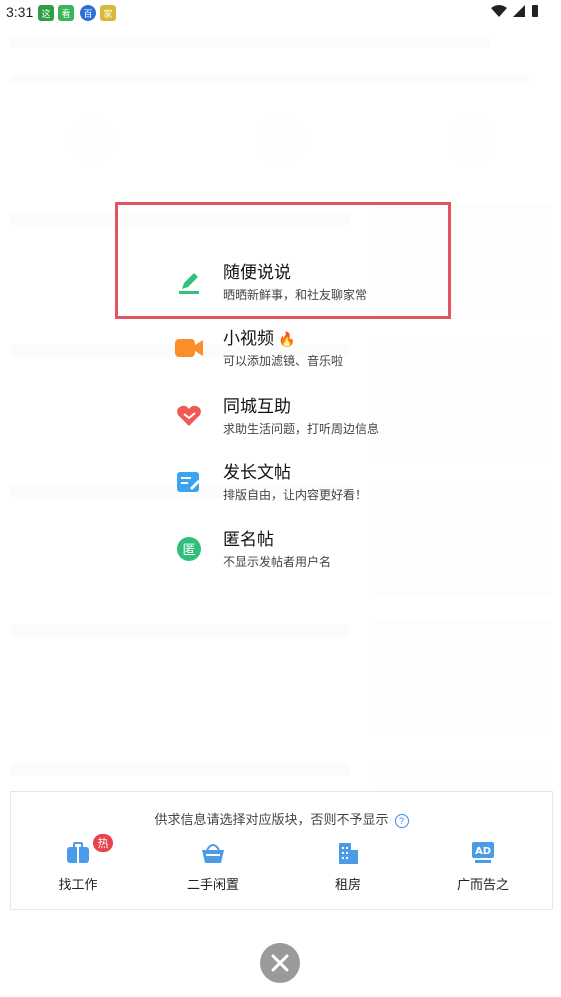 This screenshot has width=561, height=997. I want to click on status-app-icon-3: 百, so click(88, 13).